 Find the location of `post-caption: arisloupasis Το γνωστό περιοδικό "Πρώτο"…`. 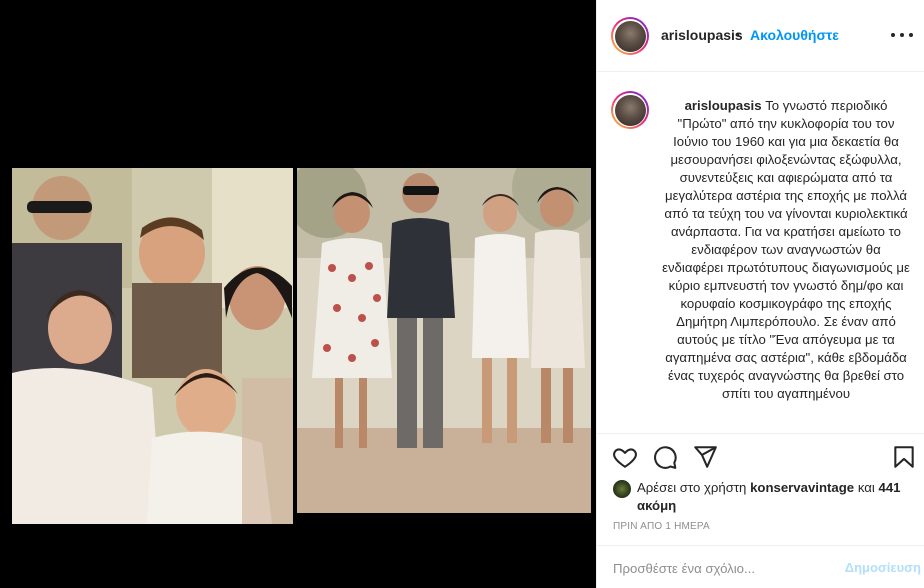

post-caption: arisloupasis Το γνωστό περιοδικό "Πρώτο"… is located at coordinates (786, 250).